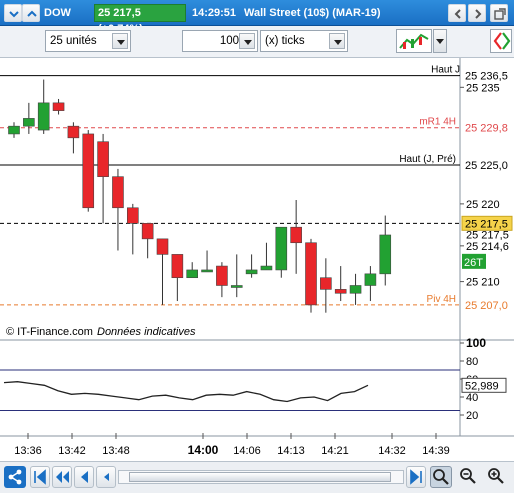 The height and width of the screenshot is (493, 514). Describe the element at coordinates (473, 263) in the screenshot. I see `count-badge-text: 26T` at that location.